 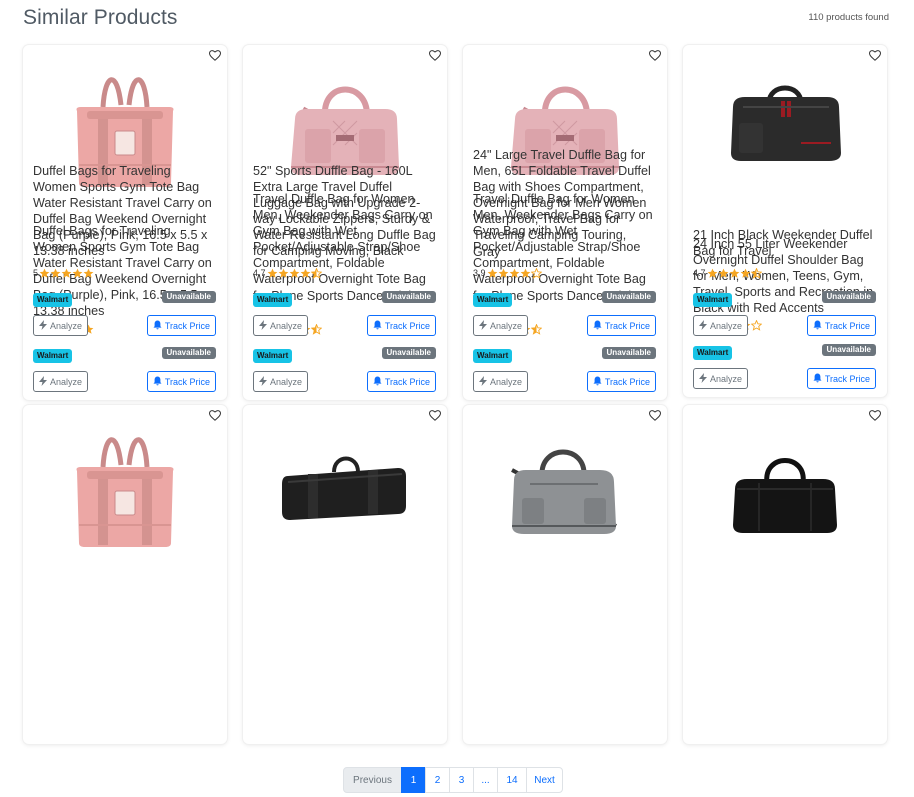 I want to click on page-button-3: 3, so click(x=461, y=780).